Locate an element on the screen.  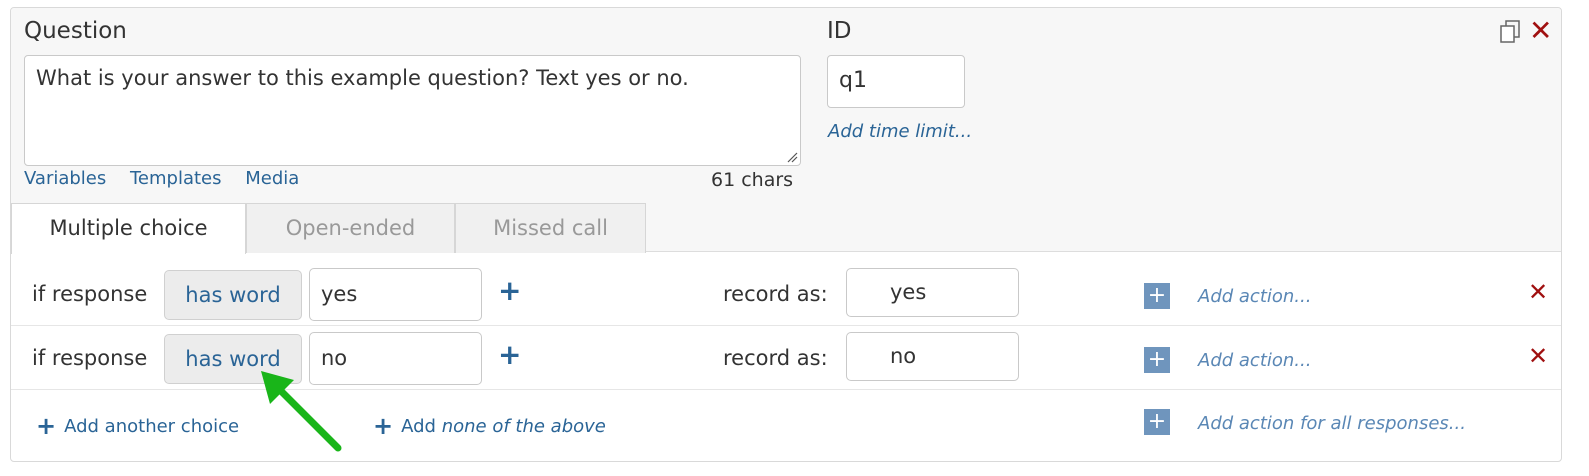
question-toolbar: Variables Templates Media is located at coordinates (170, 178).